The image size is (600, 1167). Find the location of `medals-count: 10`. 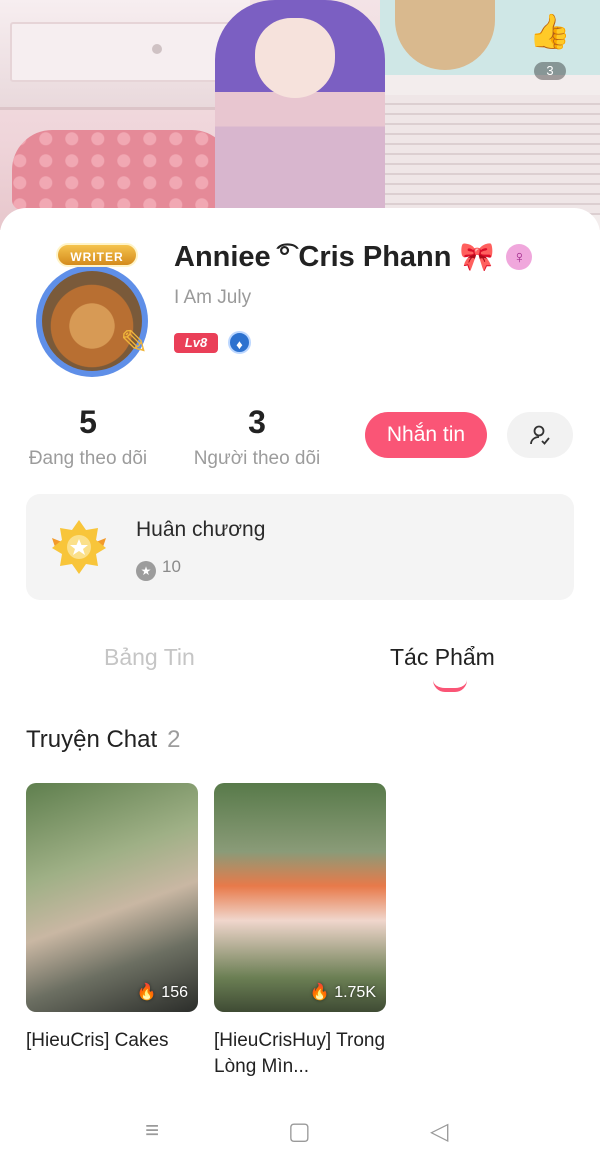

medals-count: 10 is located at coordinates (171, 566).